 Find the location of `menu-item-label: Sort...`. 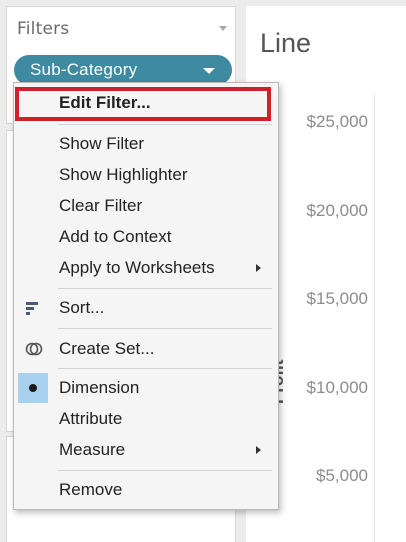

menu-item-label: Sort... is located at coordinates (82, 307).